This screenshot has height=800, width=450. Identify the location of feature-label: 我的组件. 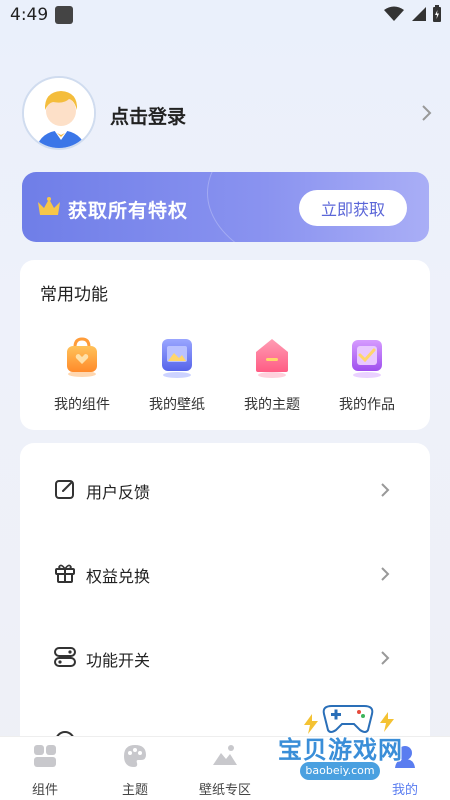
(82, 405).